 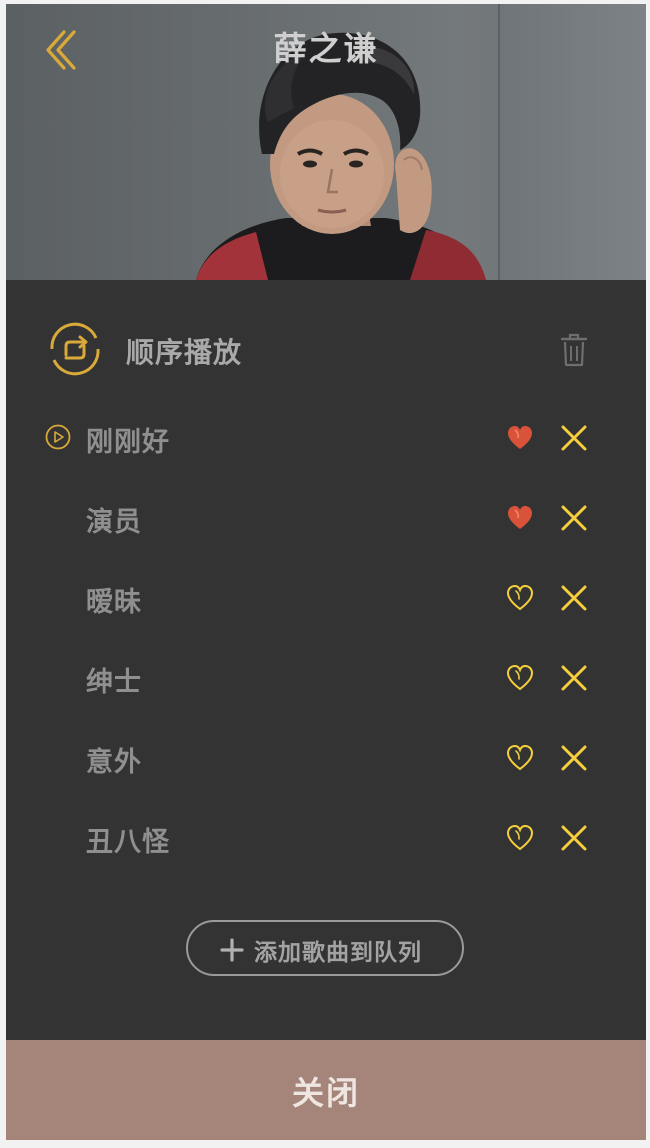 What do you see at coordinates (325, 1093) in the screenshot?
I see `close-label: 关闭` at bounding box center [325, 1093].